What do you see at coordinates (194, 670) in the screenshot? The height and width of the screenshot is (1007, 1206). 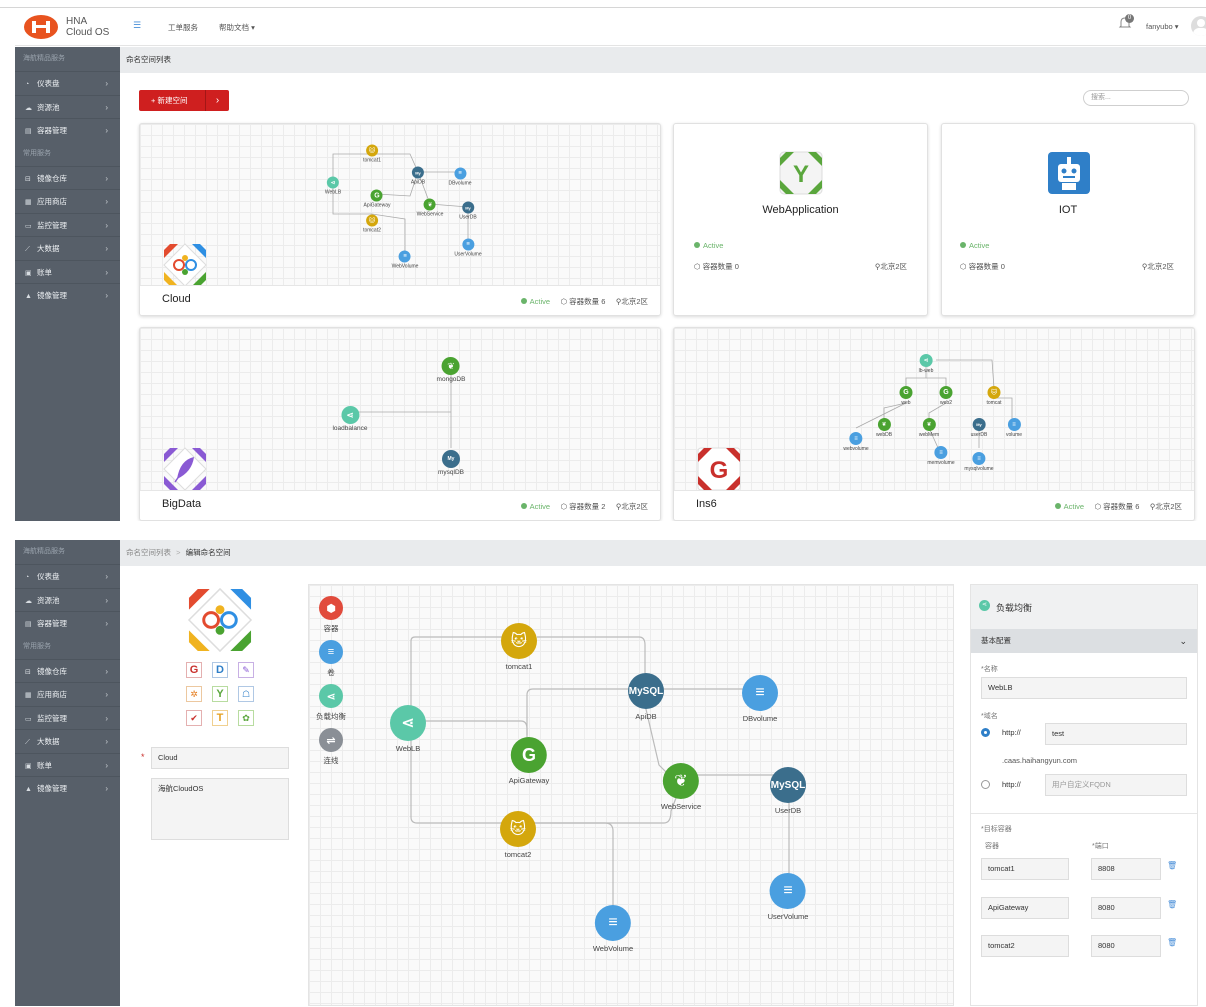 I see `icon-option-g: G` at bounding box center [194, 670].